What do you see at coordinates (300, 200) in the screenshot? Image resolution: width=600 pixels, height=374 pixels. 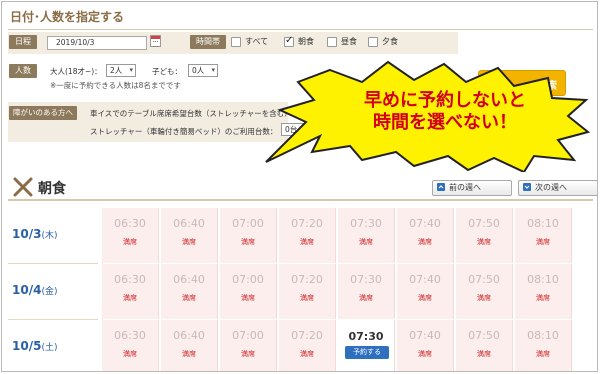 I see `meal-divider` at bounding box center [300, 200].